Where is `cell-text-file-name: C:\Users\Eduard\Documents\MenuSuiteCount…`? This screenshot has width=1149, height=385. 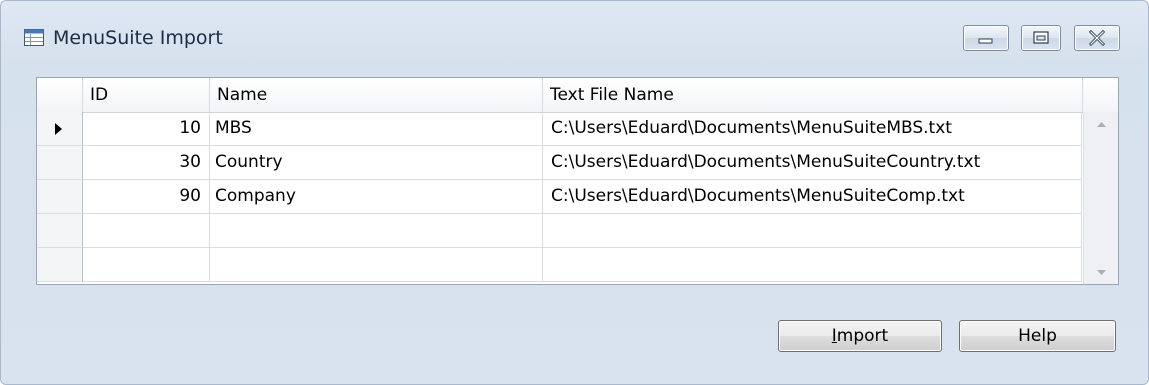 cell-text-file-name: C:\Users\Eduard\Documents\MenuSuiteCount… is located at coordinates (812, 163).